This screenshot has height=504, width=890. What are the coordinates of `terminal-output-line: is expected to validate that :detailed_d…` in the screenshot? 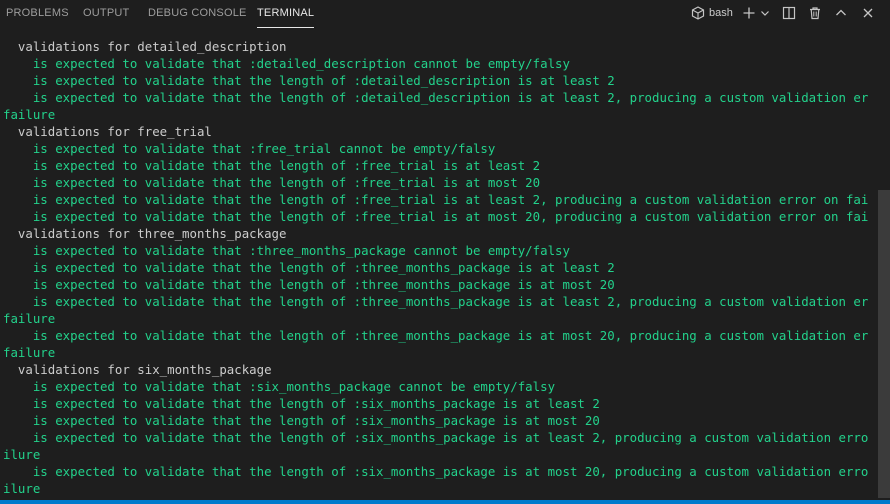 It's located at (286, 63).